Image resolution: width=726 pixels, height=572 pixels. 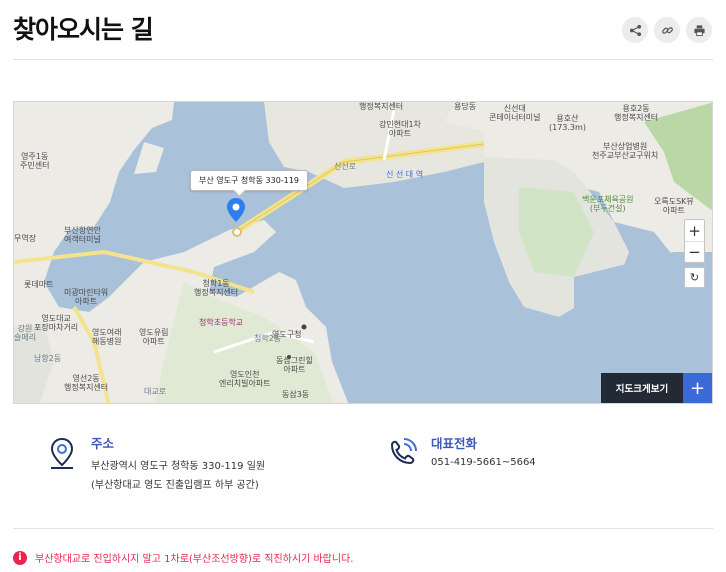 I want to click on map-label: 동삼3동, so click(x=296, y=394).